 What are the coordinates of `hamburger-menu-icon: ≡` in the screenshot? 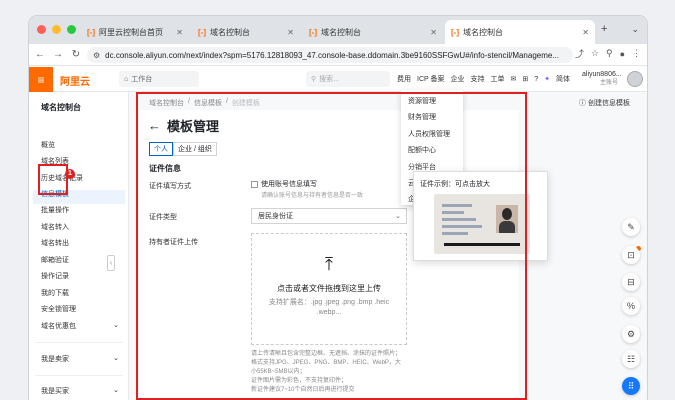 It's located at (41, 79).